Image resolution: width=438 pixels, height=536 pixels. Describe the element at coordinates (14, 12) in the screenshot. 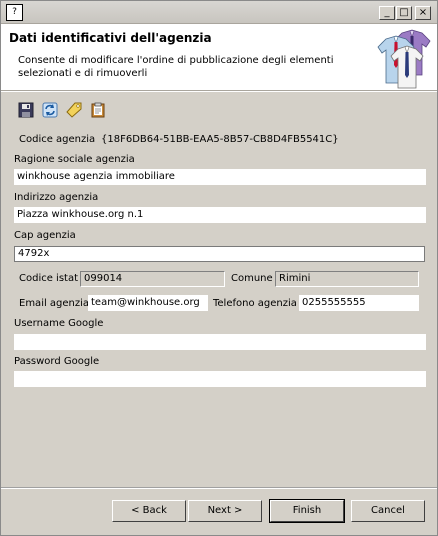

I see `app-icon: ?` at that location.